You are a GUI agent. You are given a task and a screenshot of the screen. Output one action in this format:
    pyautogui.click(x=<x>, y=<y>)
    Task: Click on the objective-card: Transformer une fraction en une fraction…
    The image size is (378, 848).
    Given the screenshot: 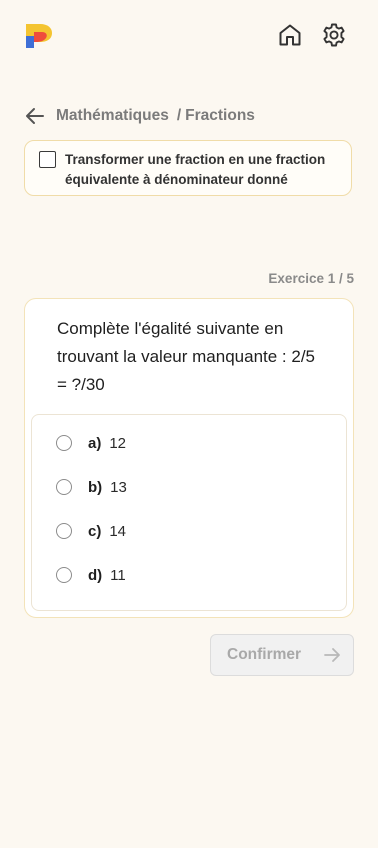 What is the action you would take?
    pyautogui.click(x=188, y=168)
    